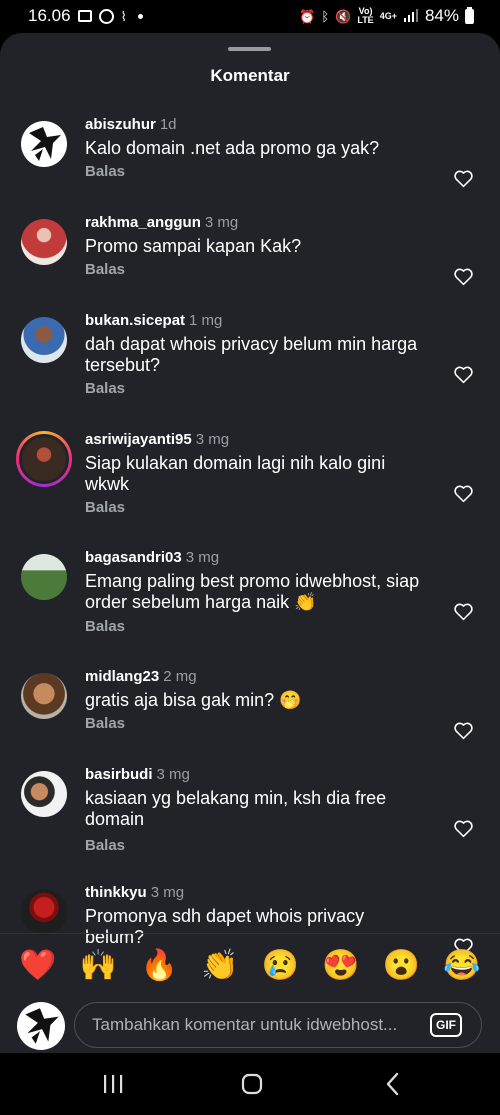 This screenshot has height=1115, width=500. Describe the element at coordinates (106, 16) in the screenshot. I see `whatsapp-icon` at that location.